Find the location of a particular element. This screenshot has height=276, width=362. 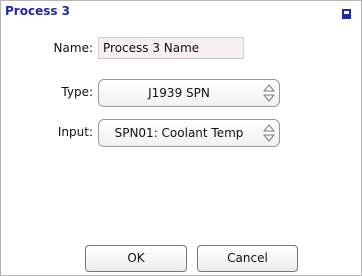

name-label: Name: is located at coordinates (73, 48).